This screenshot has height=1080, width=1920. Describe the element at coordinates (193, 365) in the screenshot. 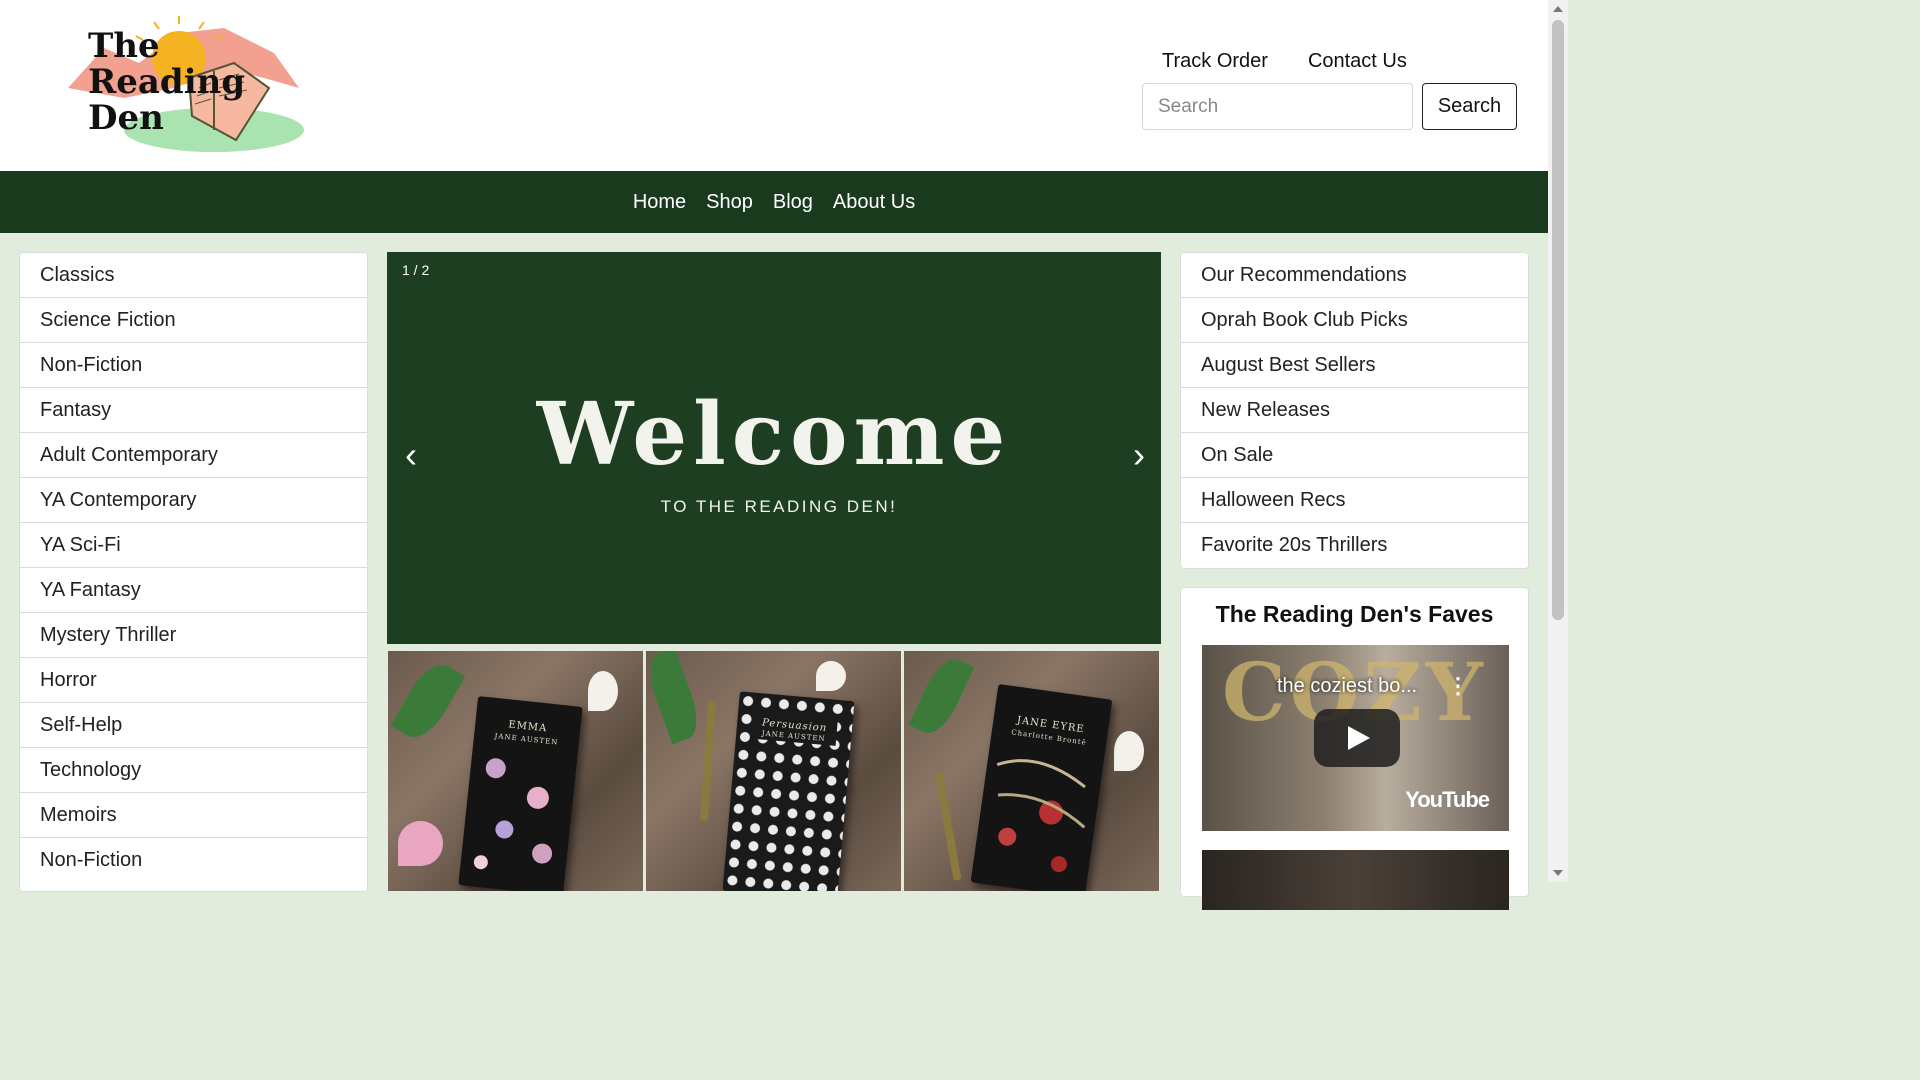

I see `category-item-non-fiction: Non-Fiction` at that location.